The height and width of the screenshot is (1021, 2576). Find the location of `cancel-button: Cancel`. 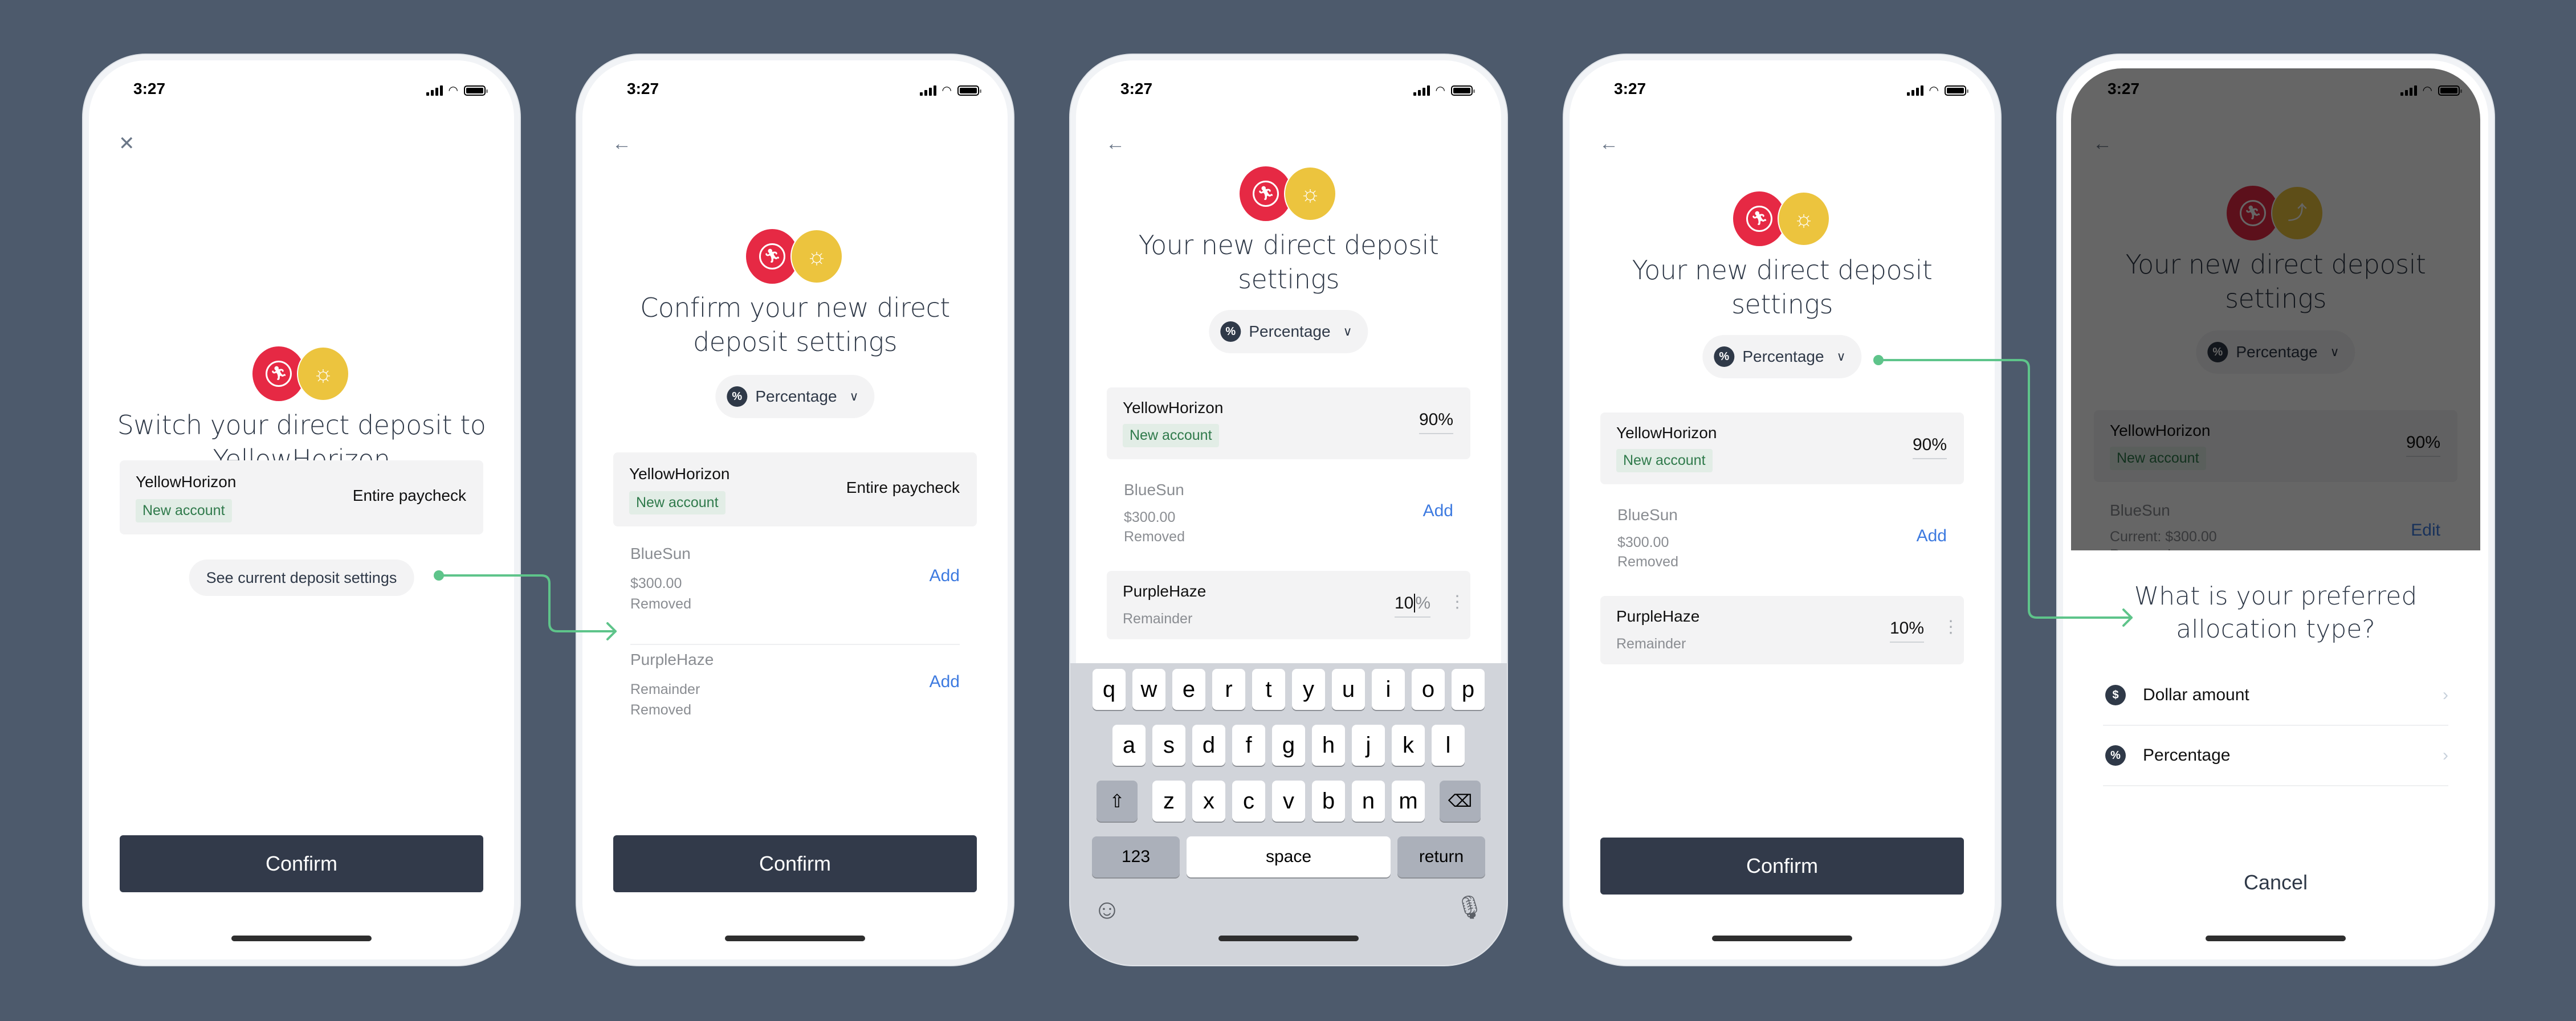

cancel-button: Cancel is located at coordinates (2275, 883).